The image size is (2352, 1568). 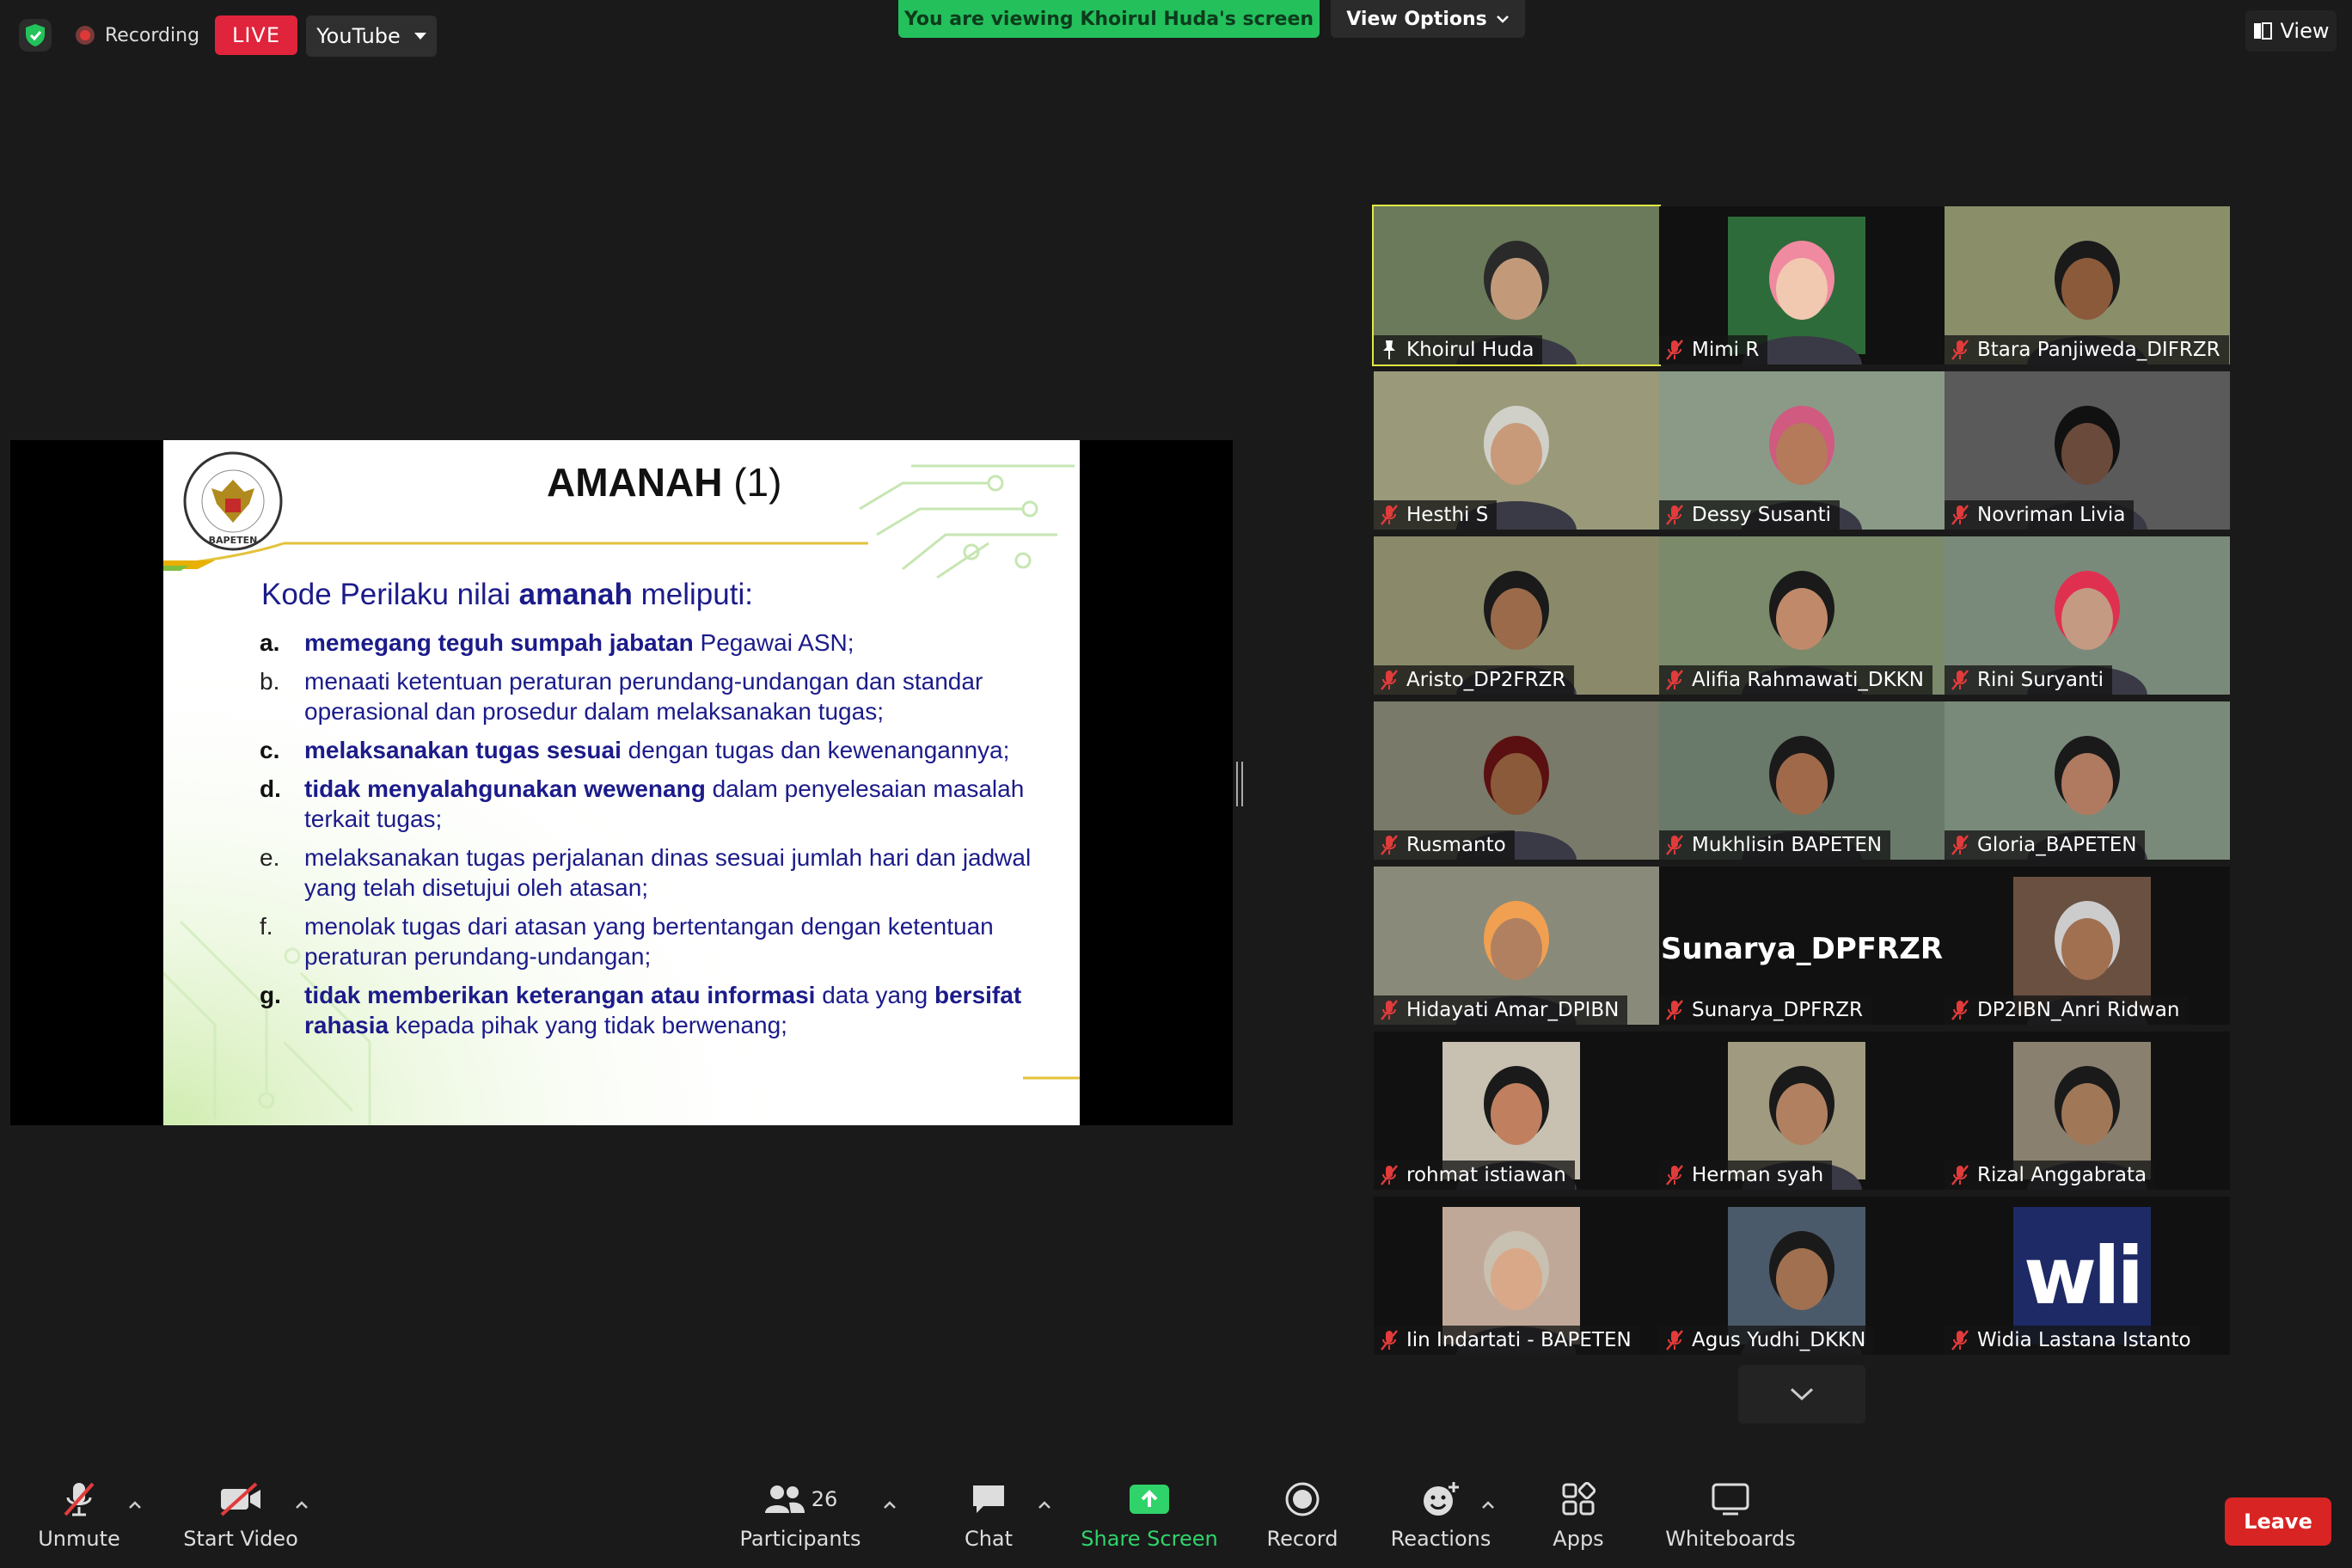 What do you see at coordinates (1302, 1514) in the screenshot?
I see `record-button: Record` at bounding box center [1302, 1514].